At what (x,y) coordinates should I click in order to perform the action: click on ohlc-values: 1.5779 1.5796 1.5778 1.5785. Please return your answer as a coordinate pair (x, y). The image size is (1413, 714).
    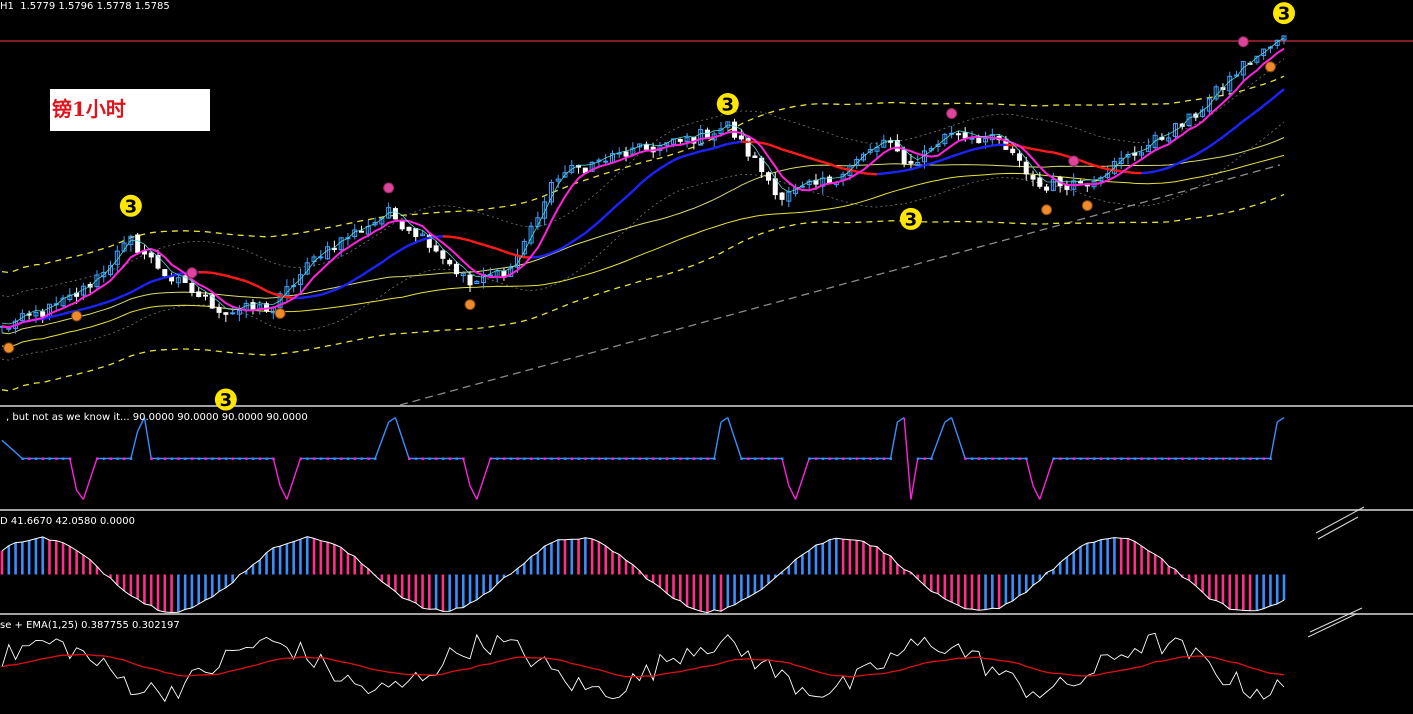
    Looking at the image, I should click on (95, 6).